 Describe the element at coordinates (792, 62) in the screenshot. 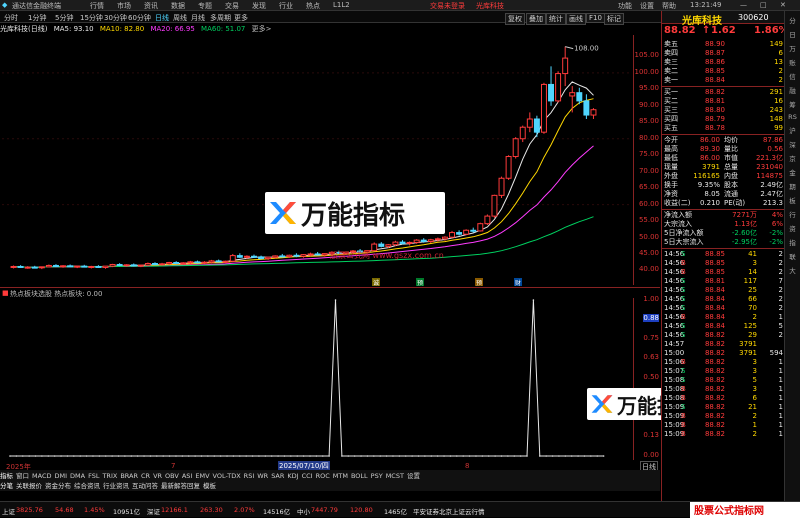

I see `side-item-3: 账` at that location.